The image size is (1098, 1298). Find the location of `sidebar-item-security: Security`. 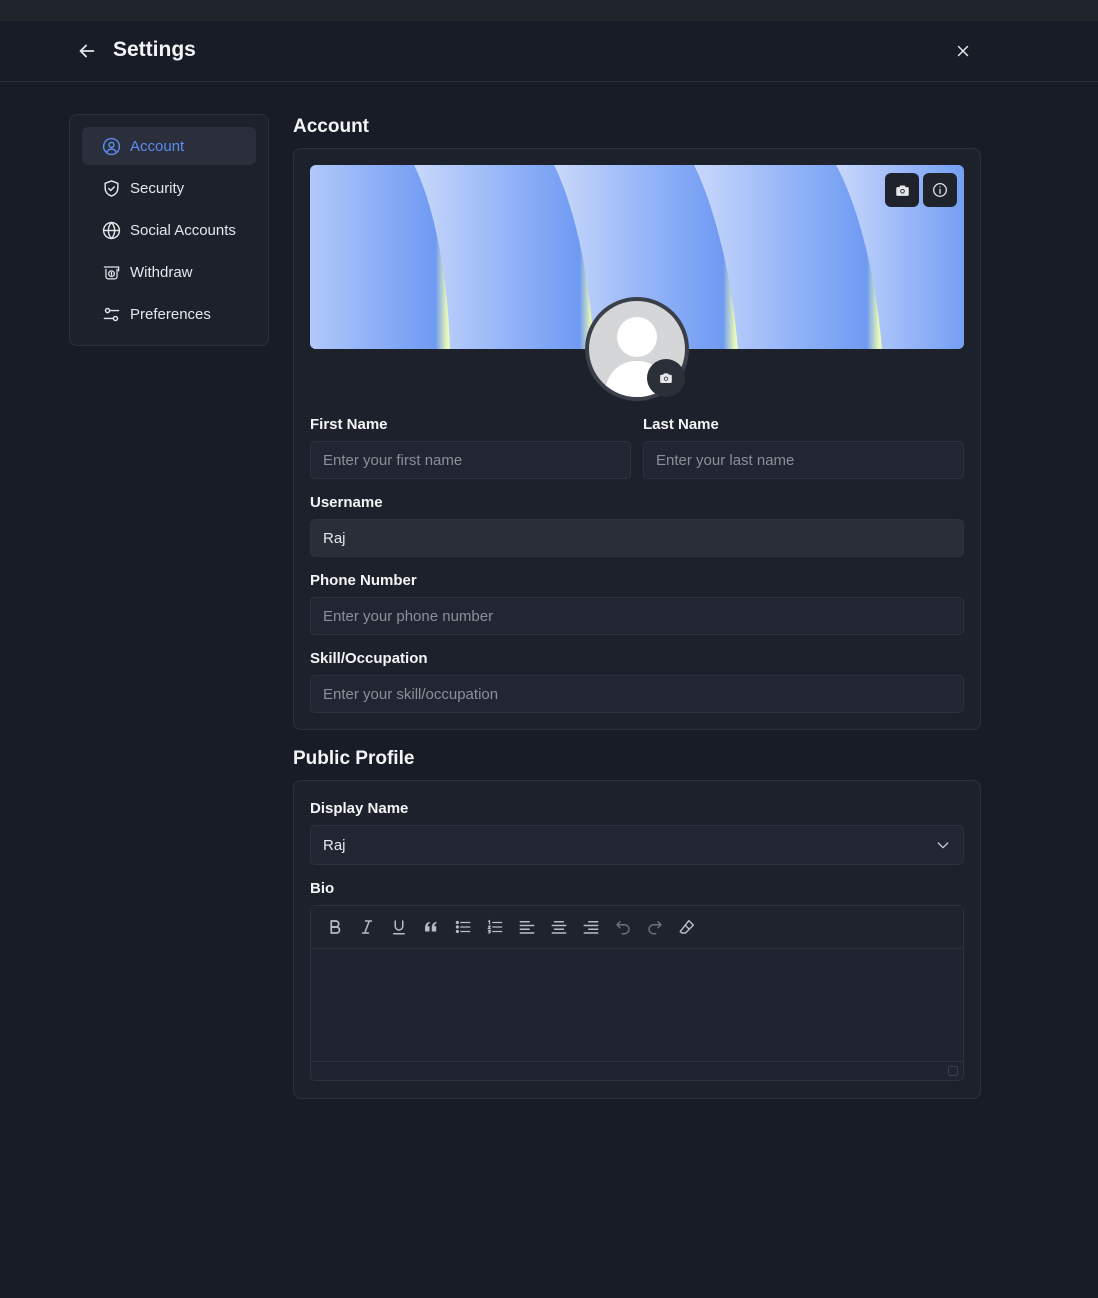

sidebar-item-security: Security is located at coordinates (169, 188).